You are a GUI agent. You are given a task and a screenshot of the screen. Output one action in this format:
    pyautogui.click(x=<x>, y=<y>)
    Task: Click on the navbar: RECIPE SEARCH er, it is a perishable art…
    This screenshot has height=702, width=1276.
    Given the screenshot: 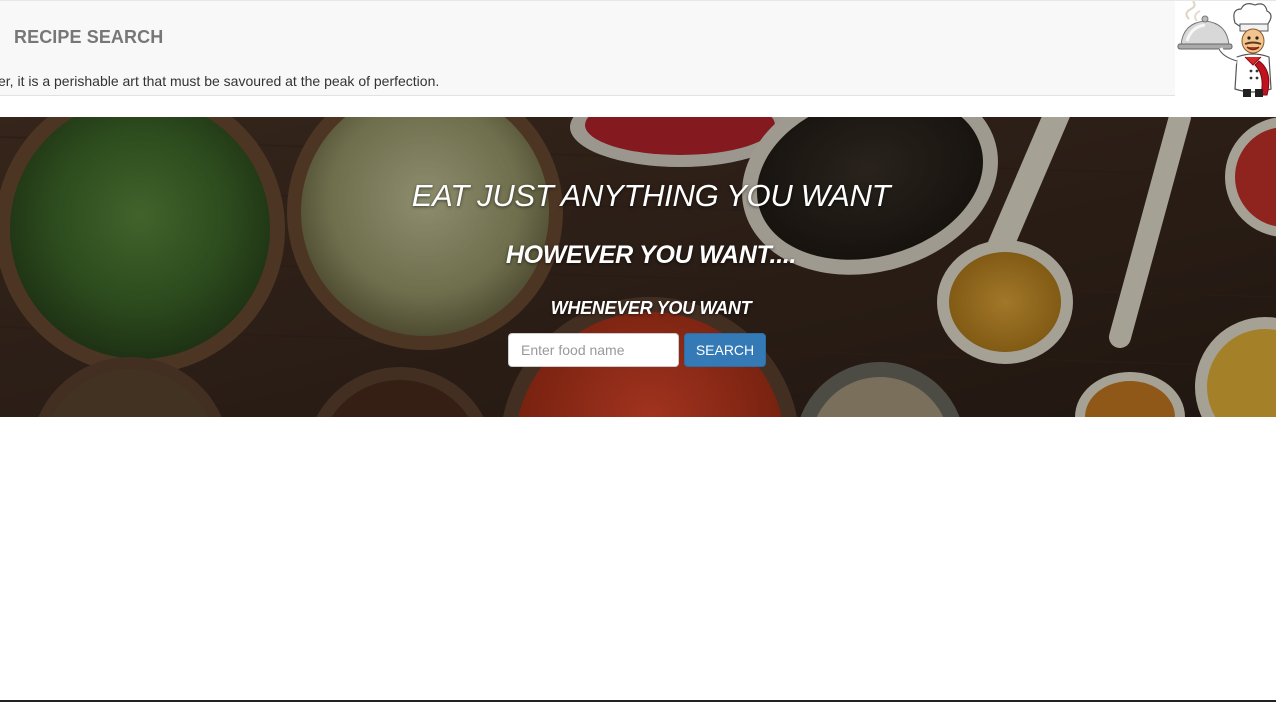 What is the action you would take?
    pyautogui.click(x=638, y=49)
    